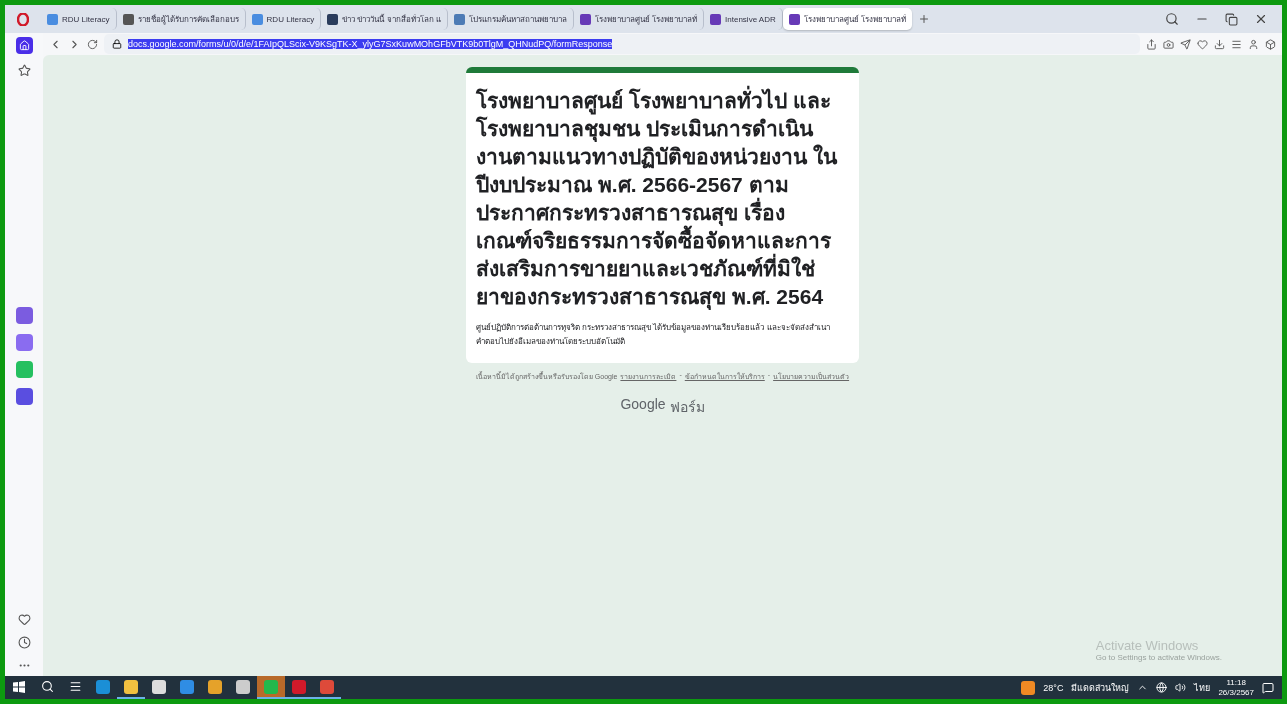 The height and width of the screenshot is (704, 1287). Describe the element at coordinates (510, 19) in the screenshot. I see `browser-tab: โปรแกรมค้นหาสถานพยาบาล` at that location.